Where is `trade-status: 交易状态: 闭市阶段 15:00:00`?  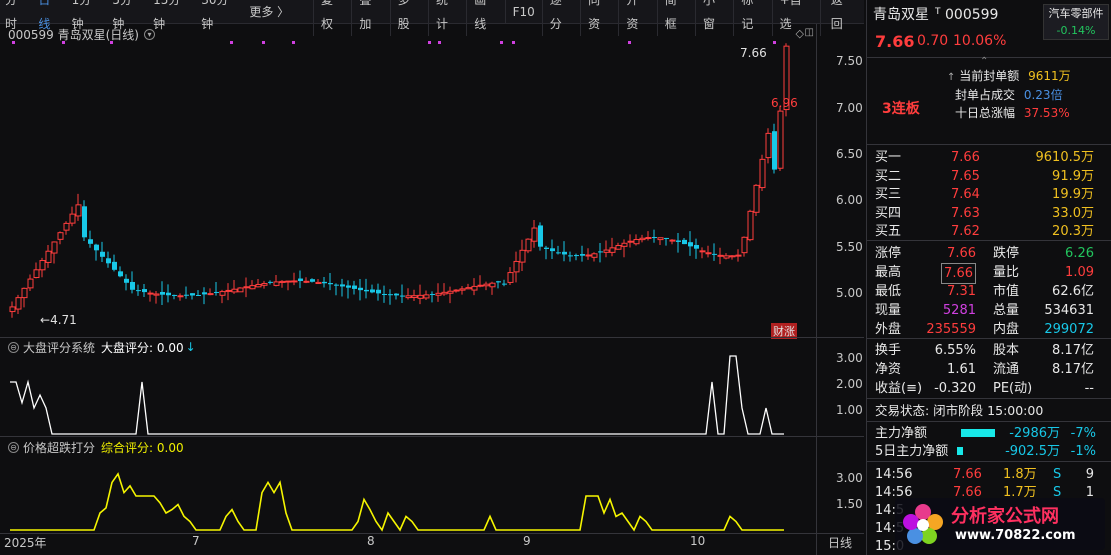 trade-status: 交易状态: 闭市阶段 15:00:00 is located at coordinates (989, 410).